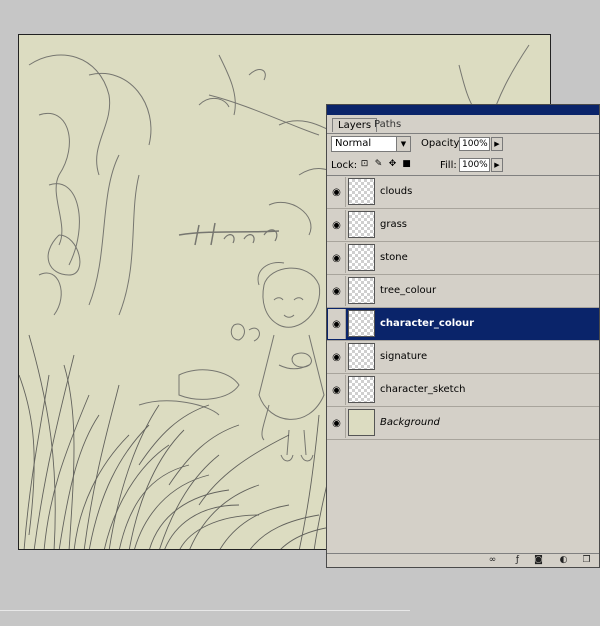 This screenshot has width=600, height=626. I want to click on layer-name: Background, so click(410, 422).